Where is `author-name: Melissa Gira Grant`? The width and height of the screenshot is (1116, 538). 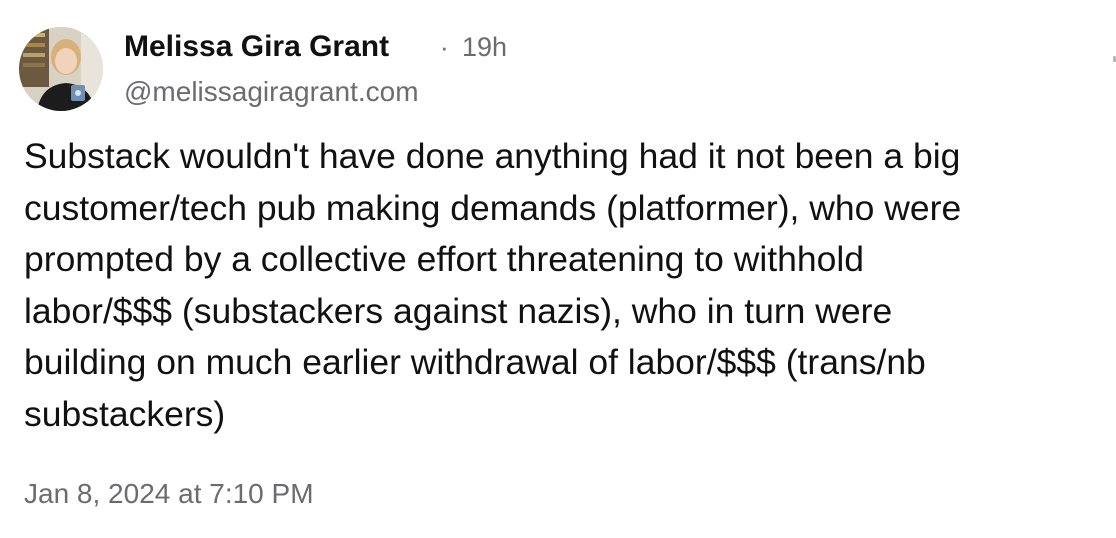 author-name: Melissa Gira Grant is located at coordinates (256, 47).